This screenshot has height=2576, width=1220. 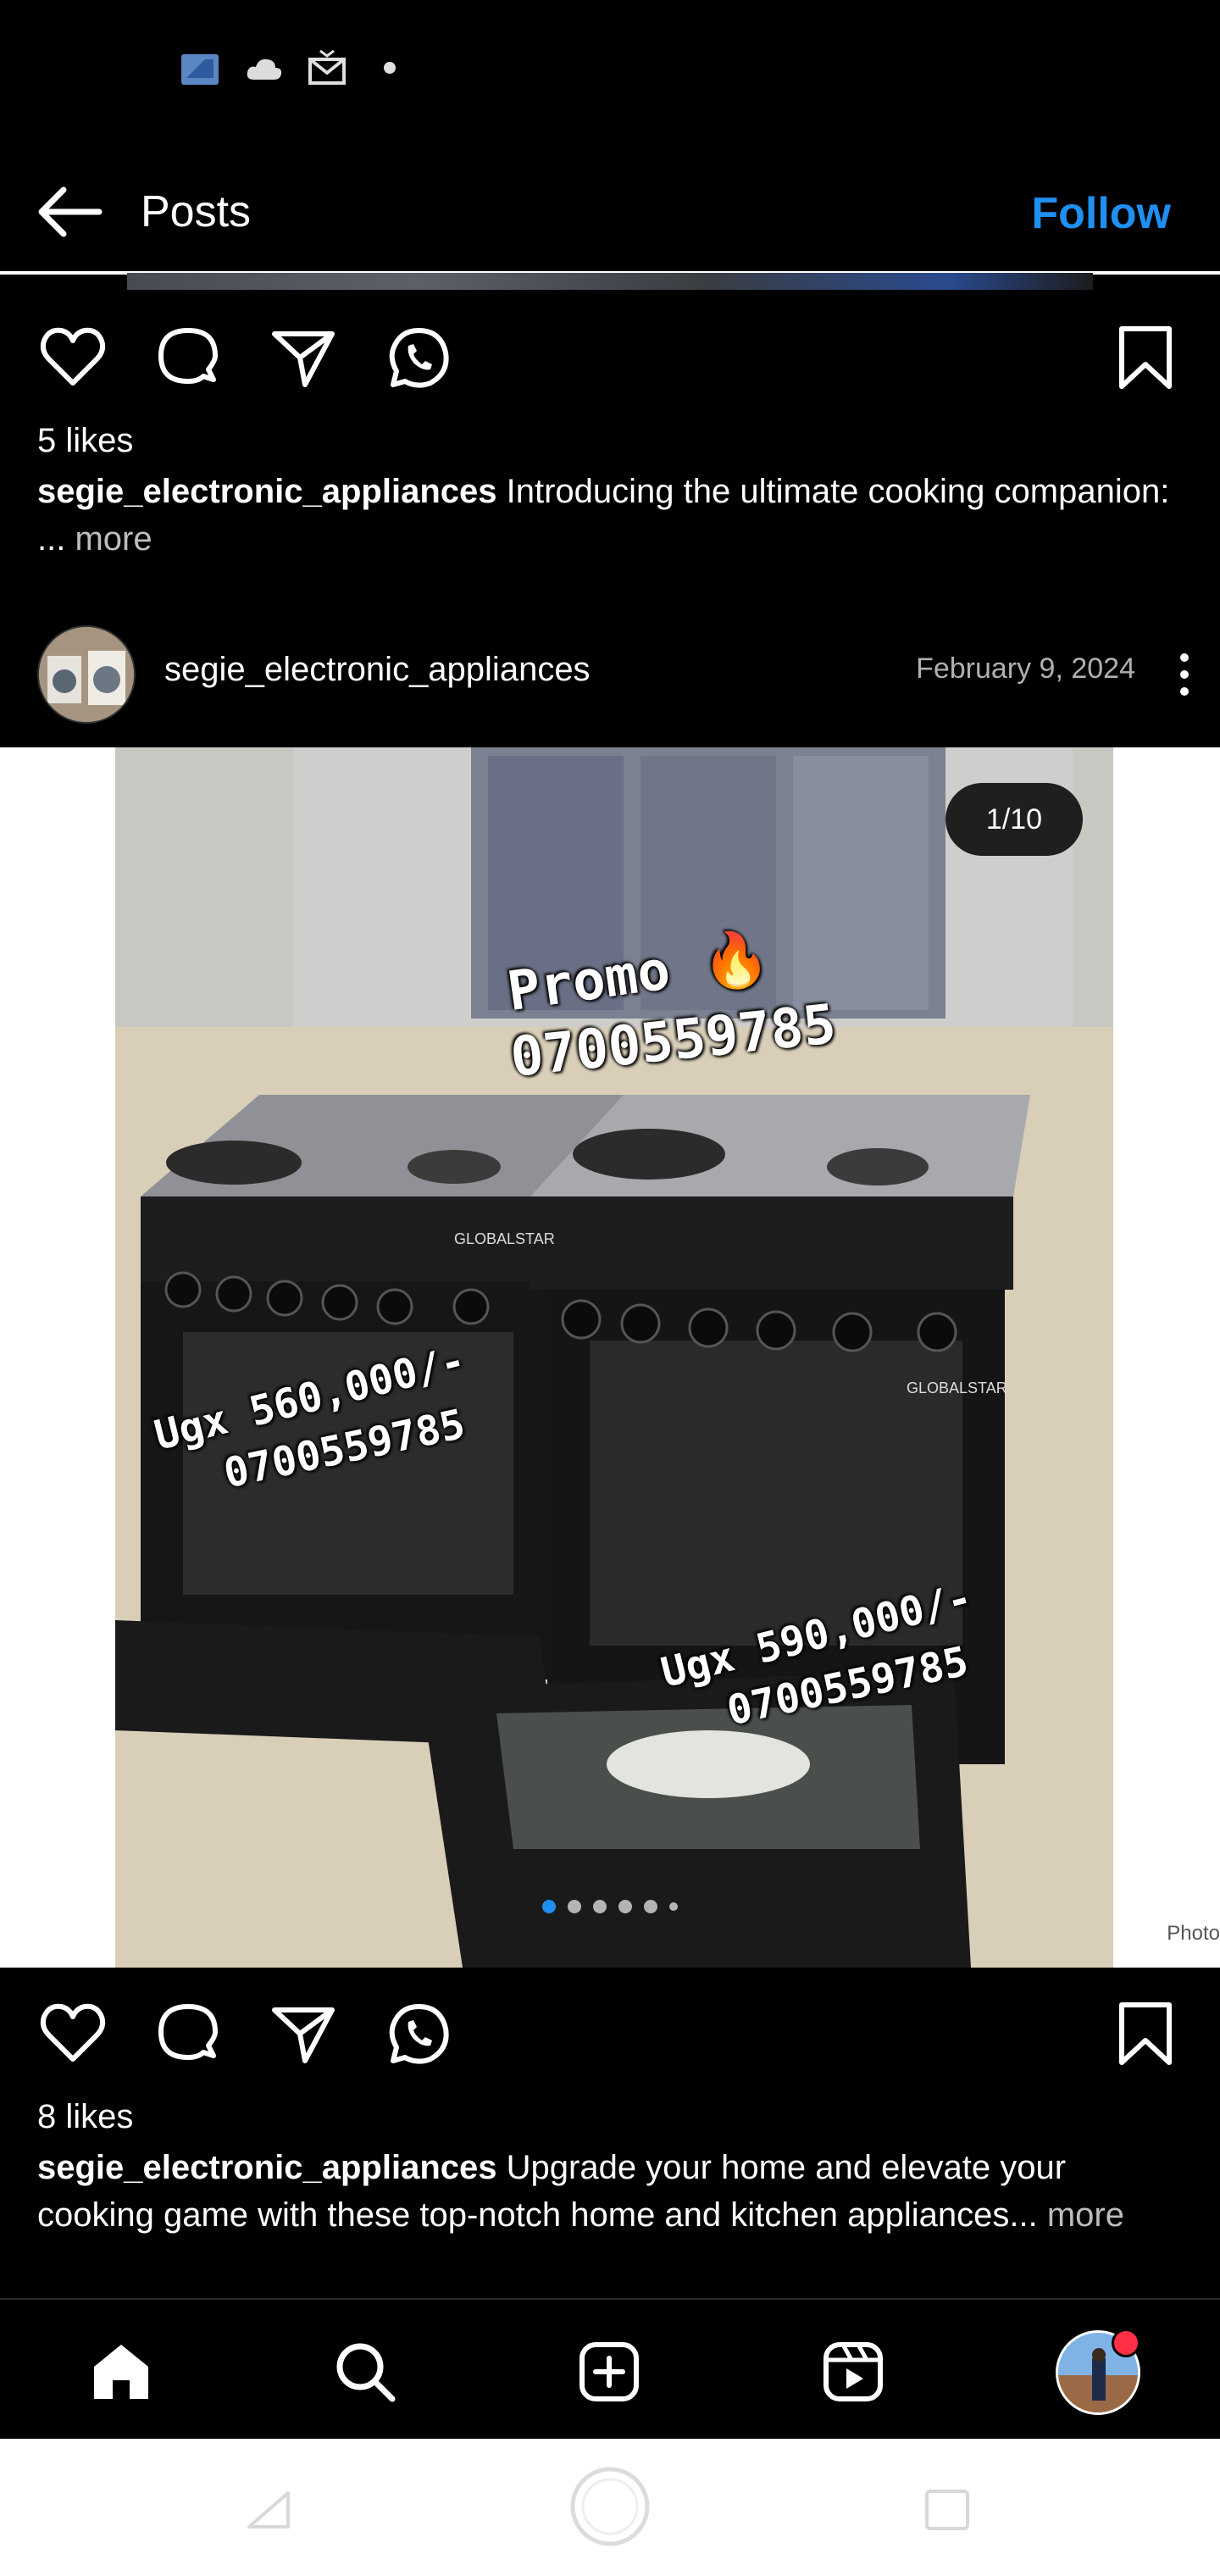 I want to click on dot-icon, so click(x=390, y=68).